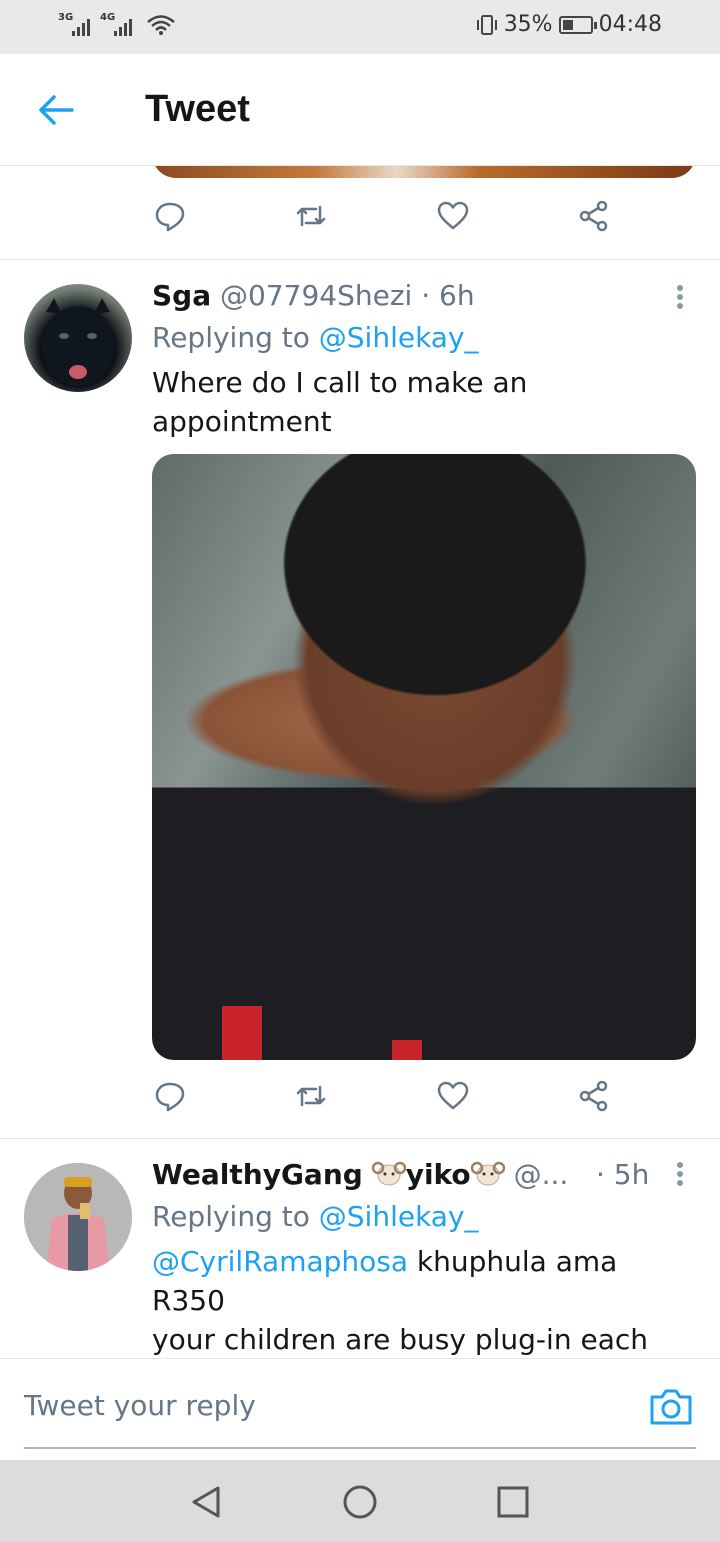 This screenshot has height=1541, width=720. What do you see at coordinates (360, 1409) in the screenshot?
I see `reply-bar: Tweet your reply` at bounding box center [360, 1409].